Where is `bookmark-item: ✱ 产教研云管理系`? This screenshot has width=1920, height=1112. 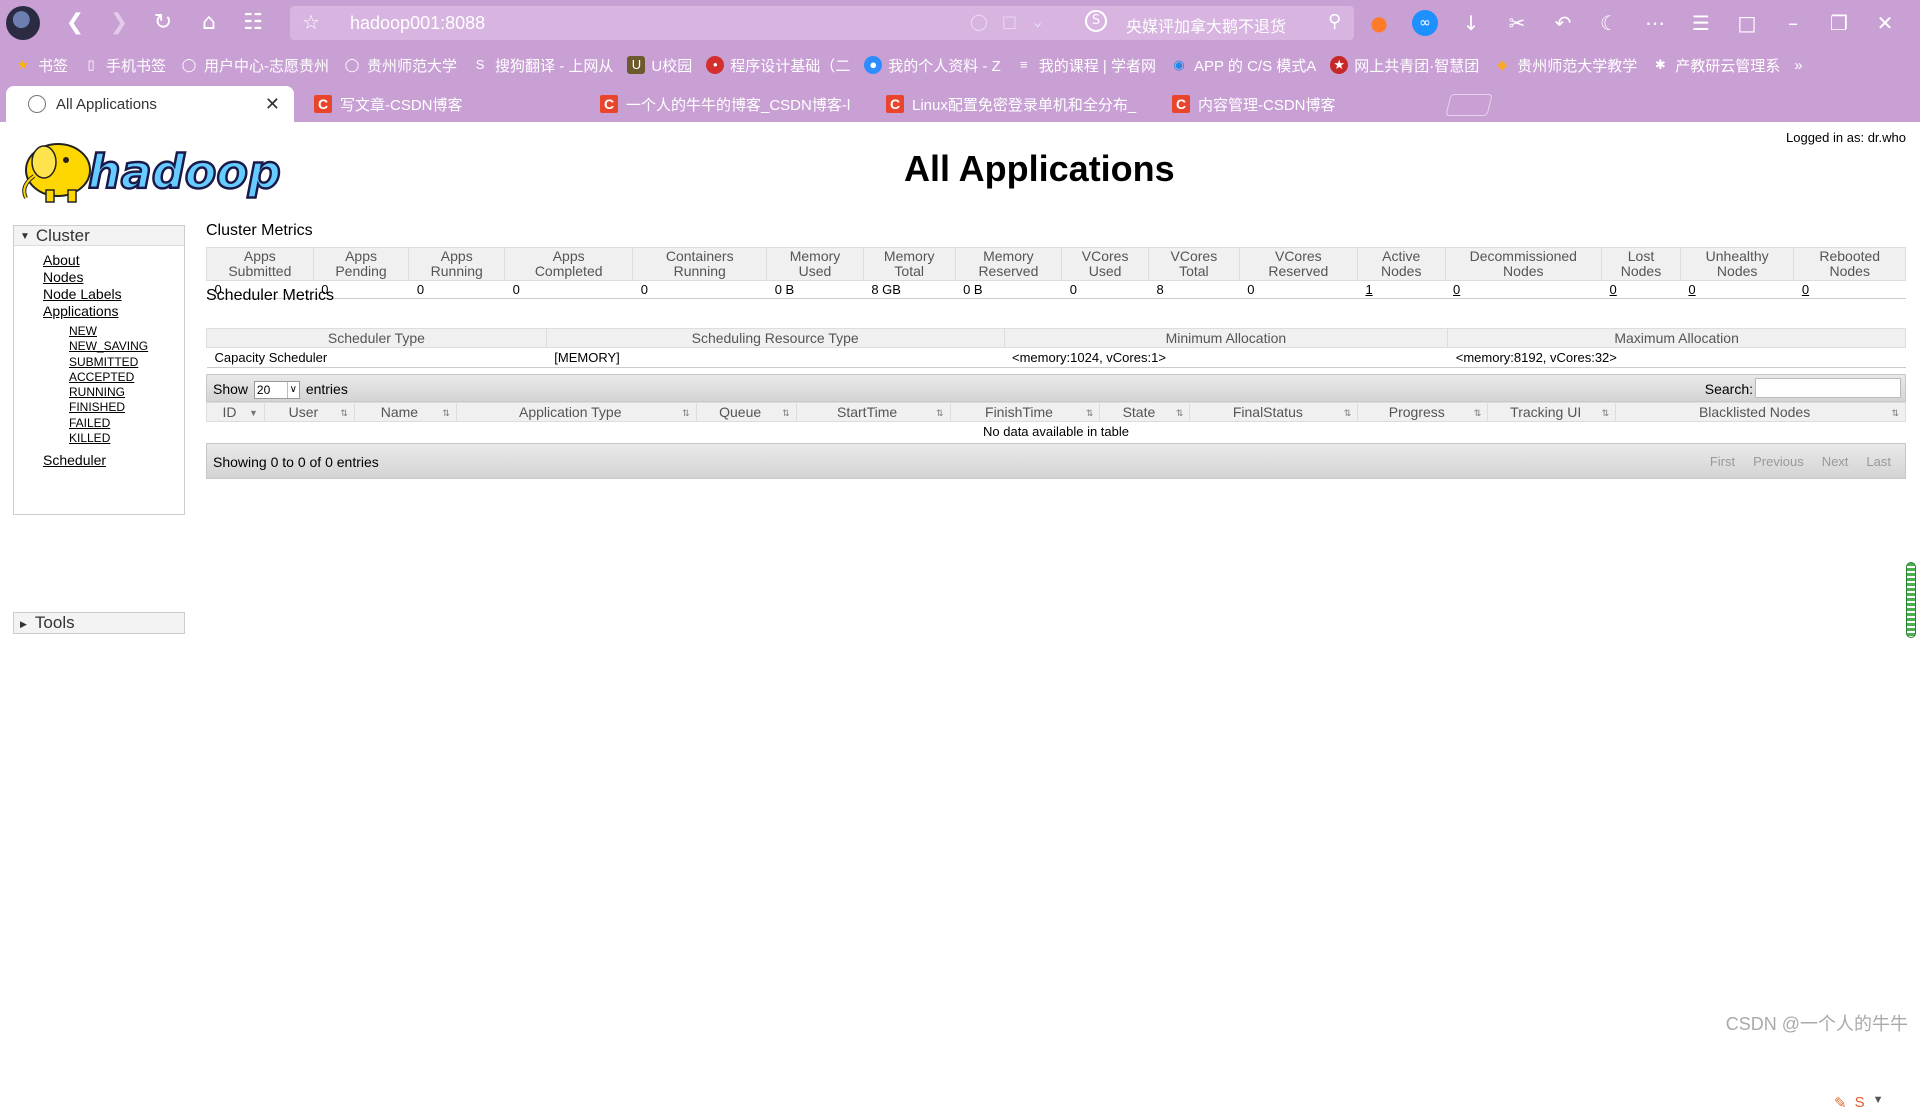
bookmark-item: ✱ 产教研云管理系 is located at coordinates (1715, 65).